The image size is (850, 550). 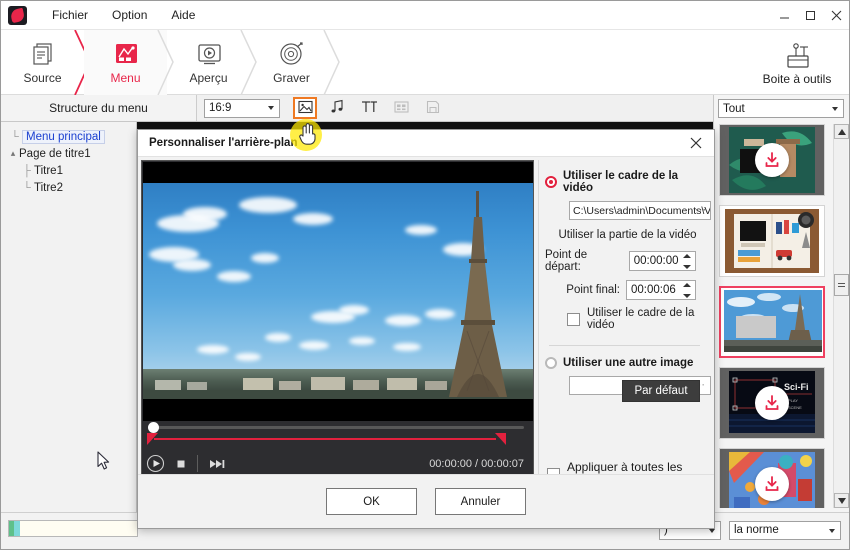 I want to click on use-video-part-label: Utiliser la partie de la vidéo, so click(x=627, y=235).